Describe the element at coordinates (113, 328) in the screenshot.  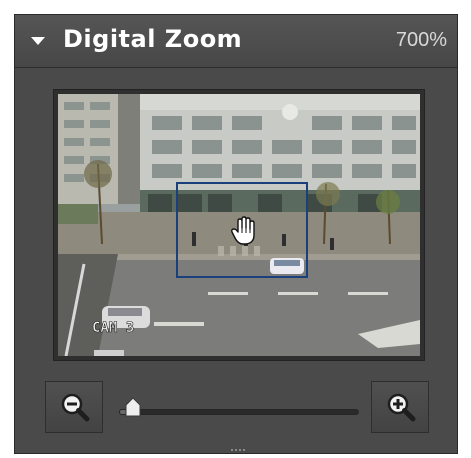
I see `camera-label: CAM 3` at that location.